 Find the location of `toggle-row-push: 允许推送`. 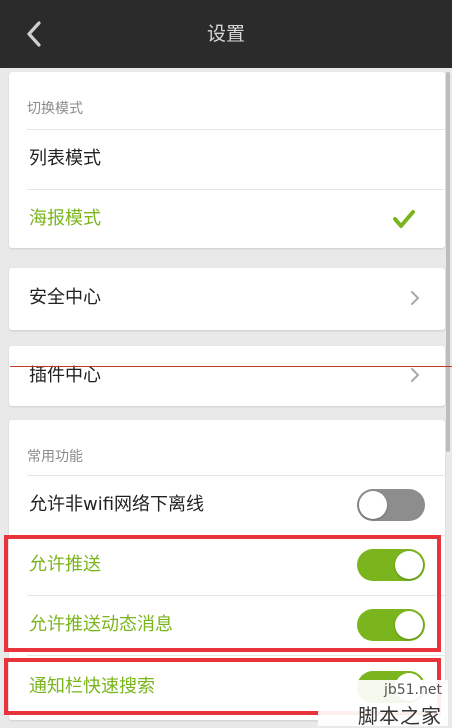

toggle-row-push: 允许推送 is located at coordinates (227, 565).